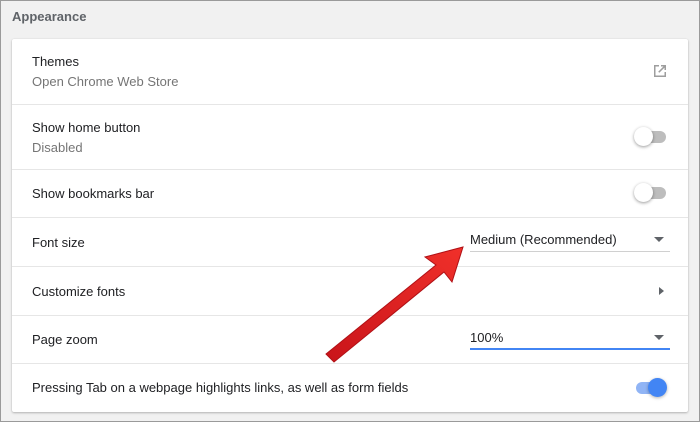  I want to click on home-button-toggle, so click(650, 136).